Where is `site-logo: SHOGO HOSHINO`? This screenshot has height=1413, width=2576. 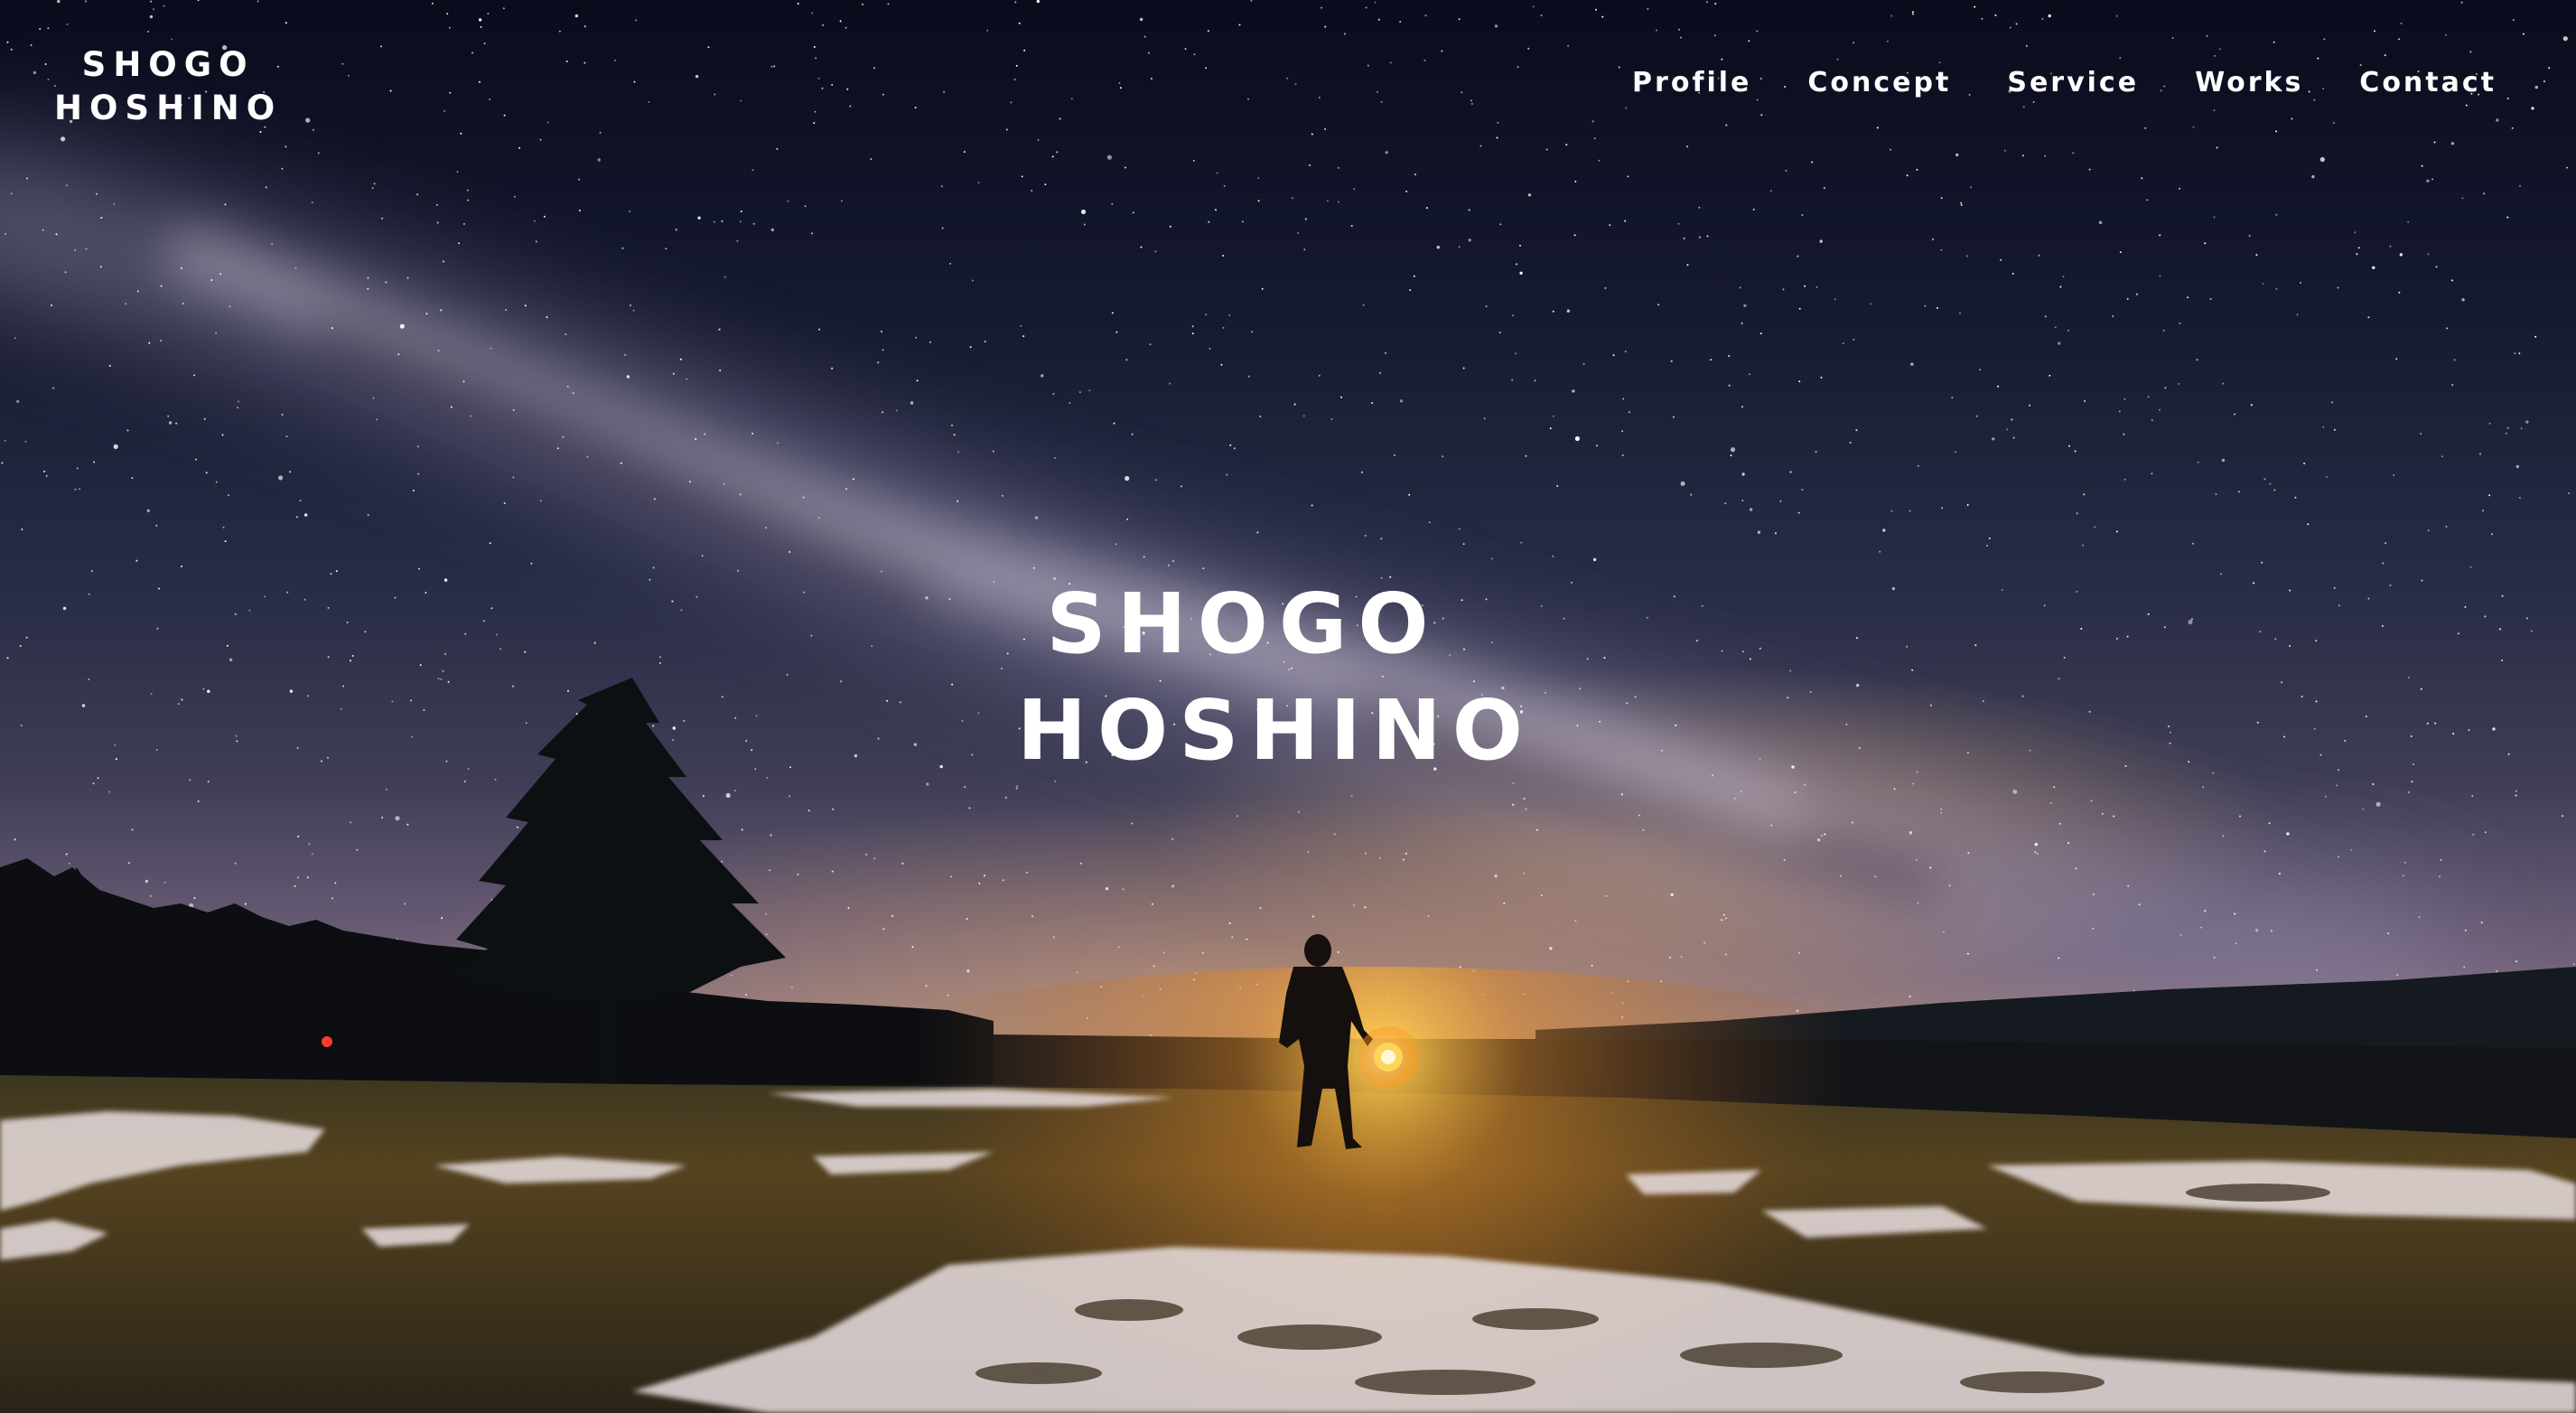 site-logo: SHOGO HOSHINO is located at coordinates (168, 86).